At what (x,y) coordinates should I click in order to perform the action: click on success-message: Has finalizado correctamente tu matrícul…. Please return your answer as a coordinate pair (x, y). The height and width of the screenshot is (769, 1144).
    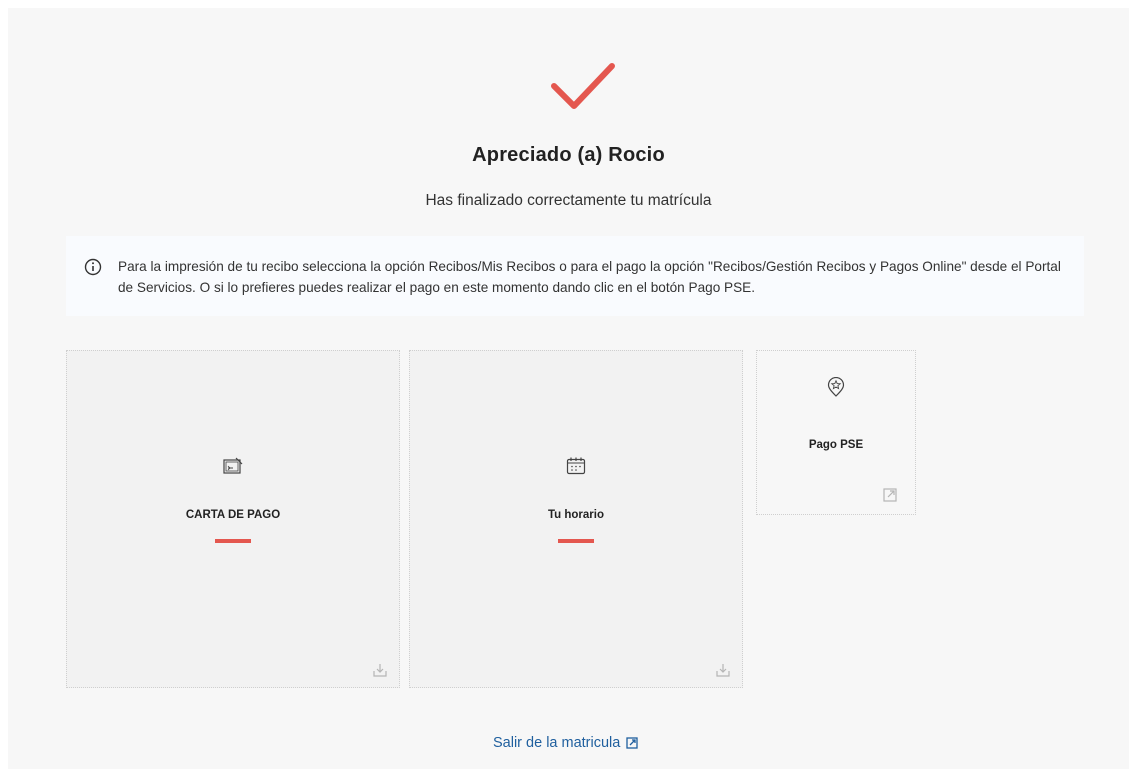
    Looking at the image, I should click on (568, 200).